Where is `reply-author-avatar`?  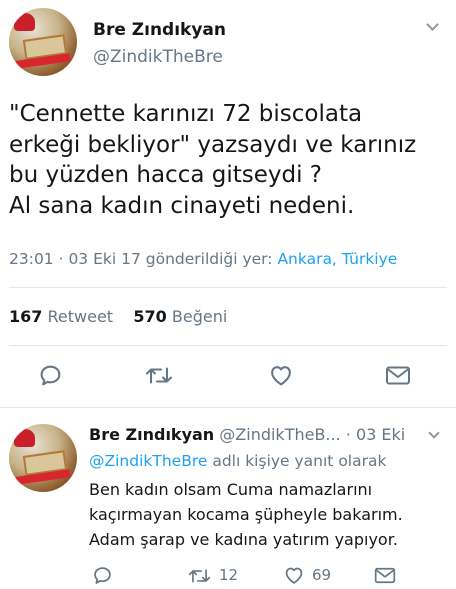
reply-author-avatar is located at coordinates (43, 458).